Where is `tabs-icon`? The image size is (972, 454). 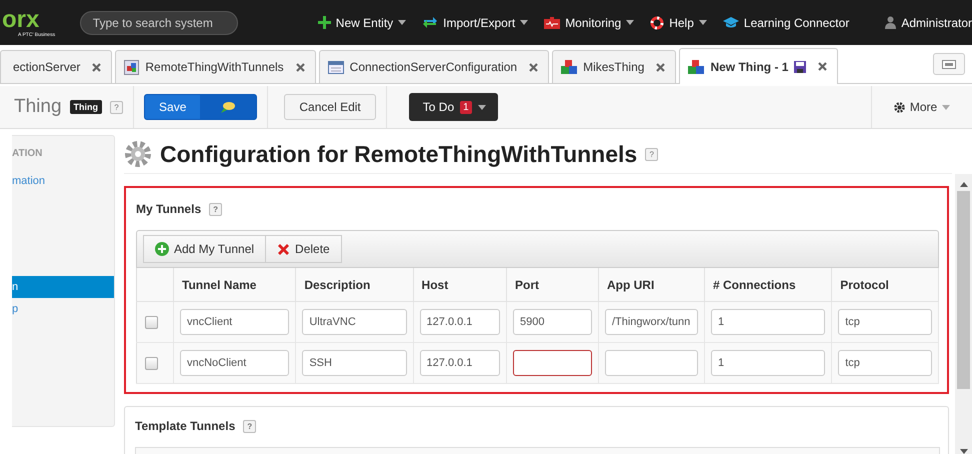
tabs-icon is located at coordinates (949, 64).